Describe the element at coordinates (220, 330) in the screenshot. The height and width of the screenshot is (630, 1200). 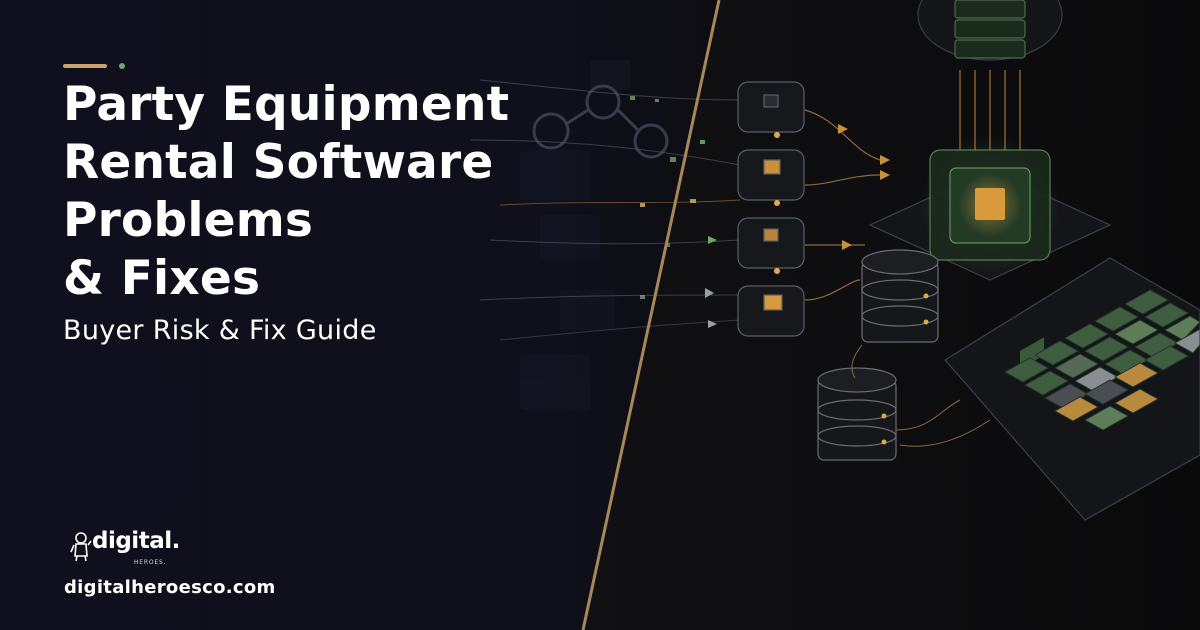
I see `subheadline: Buyer Risk & Fix Guide` at that location.